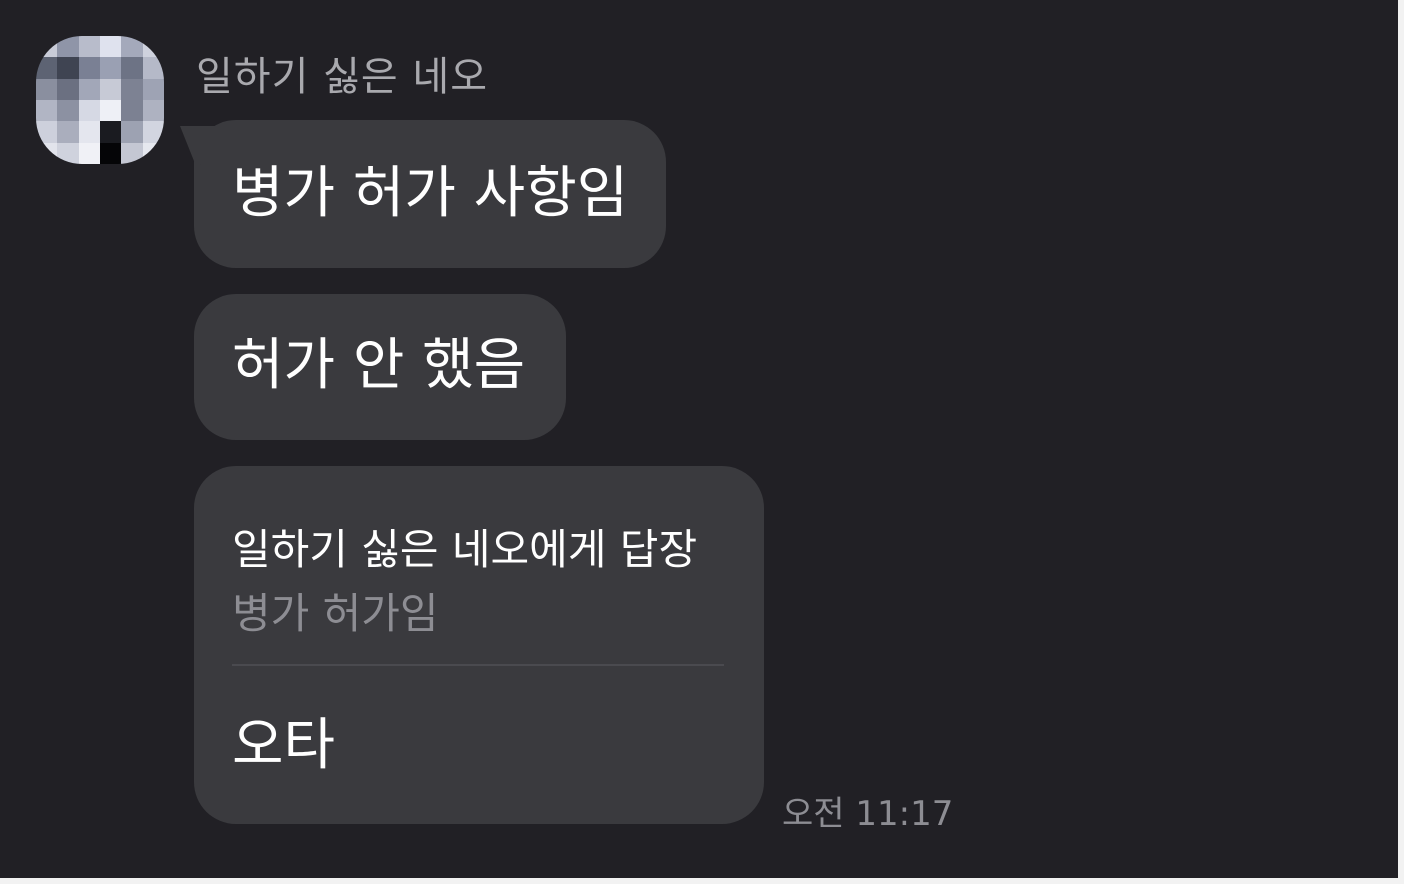  Describe the element at coordinates (342, 77) in the screenshot. I see `sender-name: 일하기 싫은 네오` at that location.